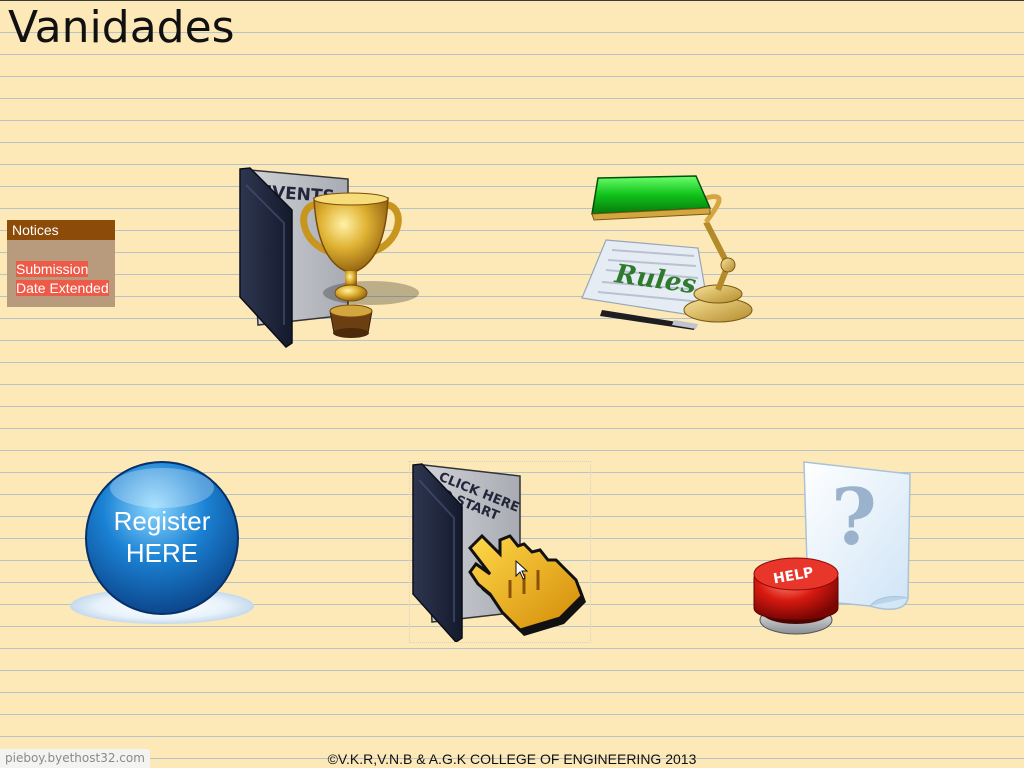 Image resolution: width=1024 pixels, height=768 pixels. I want to click on events-icon: EVENTS, so click(329, 257).